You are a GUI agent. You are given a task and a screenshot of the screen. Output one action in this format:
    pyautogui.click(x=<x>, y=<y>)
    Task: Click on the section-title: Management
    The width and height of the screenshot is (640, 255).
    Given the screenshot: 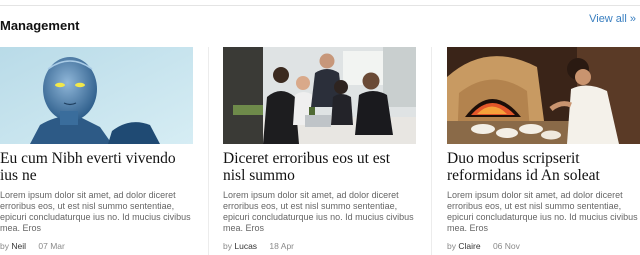 What is the action you would take?
    pyautogui.click(x=40, y=25)
    